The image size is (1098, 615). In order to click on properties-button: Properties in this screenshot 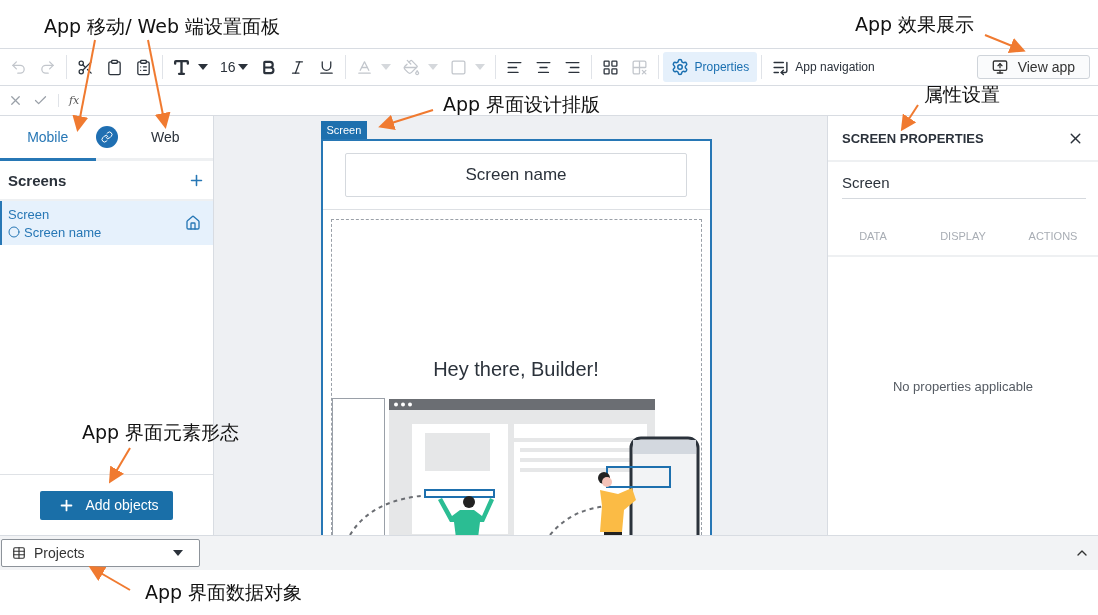, I will do `click(710, 67)`.